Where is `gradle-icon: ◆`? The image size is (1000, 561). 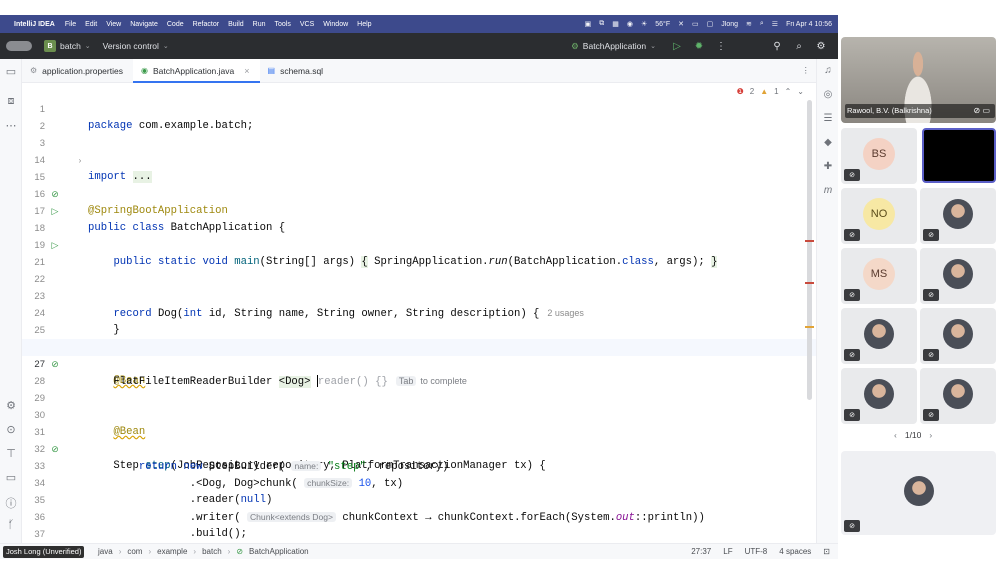
gradle-icon: ◆ is located at coordinates (828, 142).